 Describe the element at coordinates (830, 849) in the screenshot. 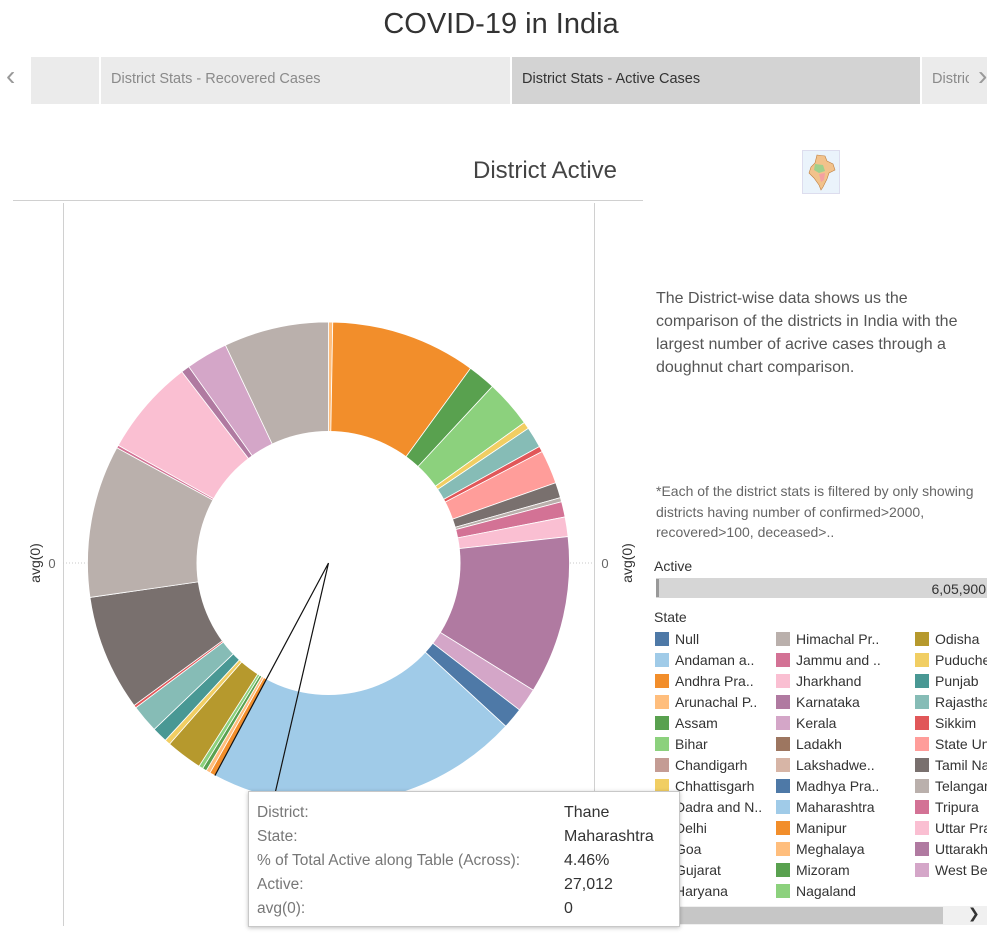

I see `legend-label: Meghalaya` at that location.